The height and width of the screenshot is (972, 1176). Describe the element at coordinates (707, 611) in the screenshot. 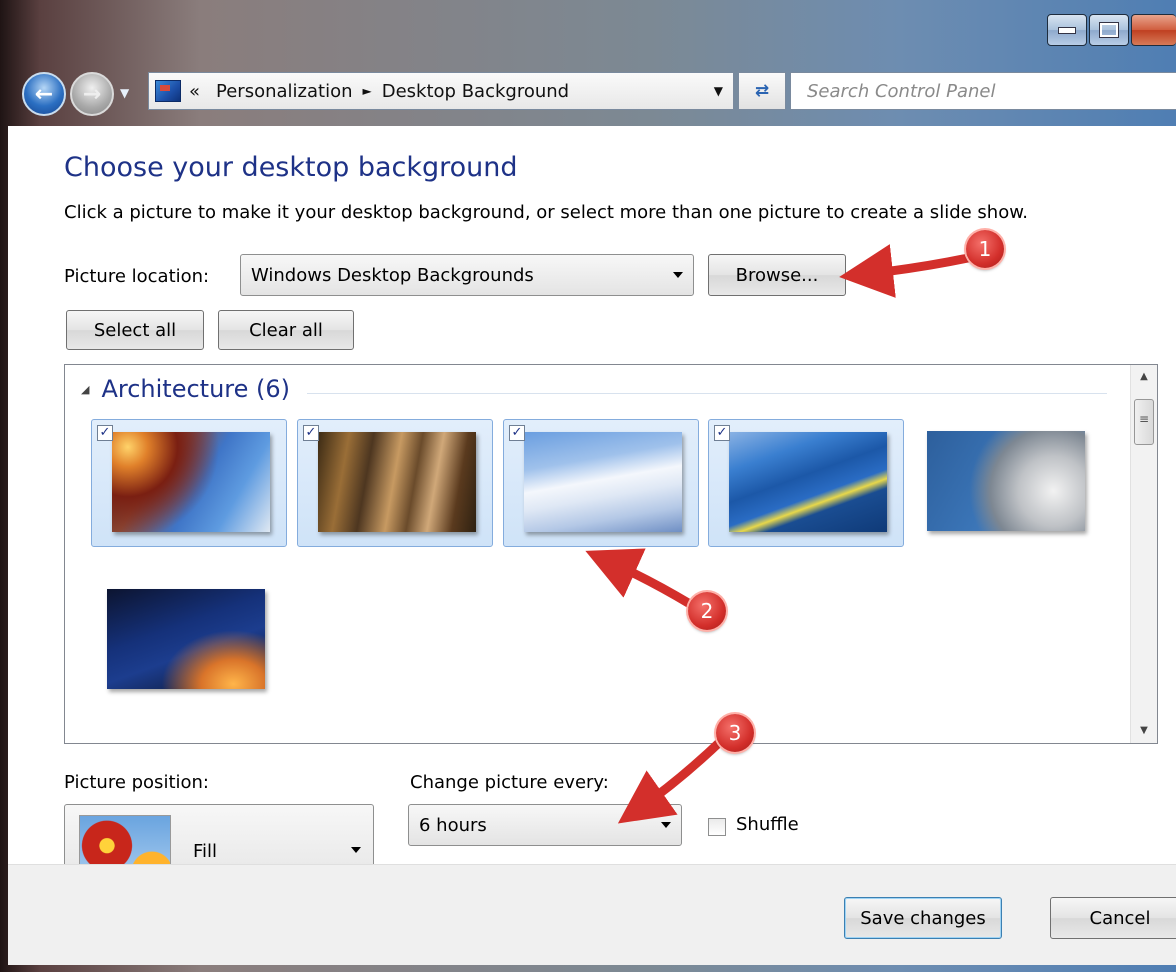

I see `callout-badge-2: 2` at that location.